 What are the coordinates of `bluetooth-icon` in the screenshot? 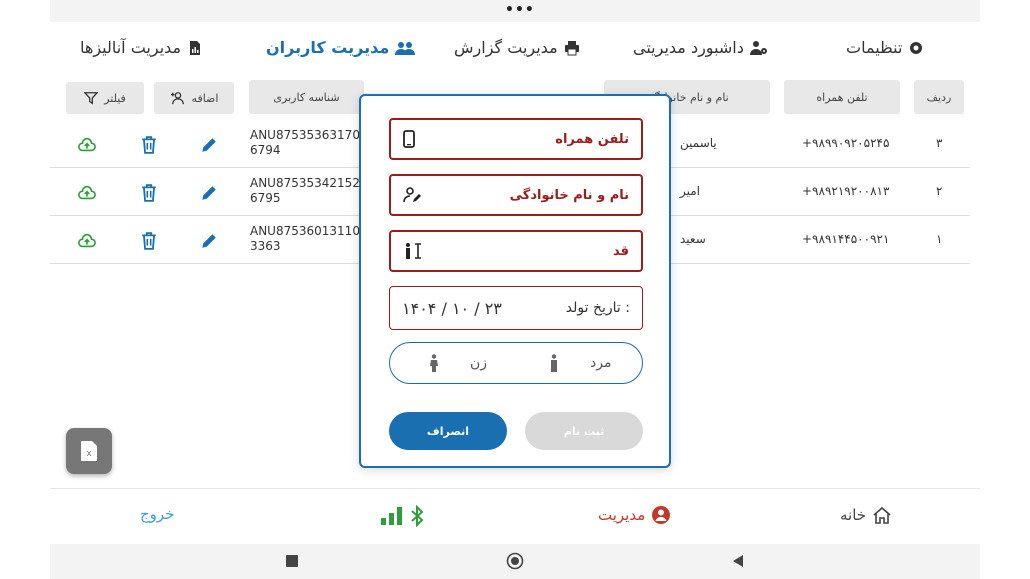 It's located at (417, 516).